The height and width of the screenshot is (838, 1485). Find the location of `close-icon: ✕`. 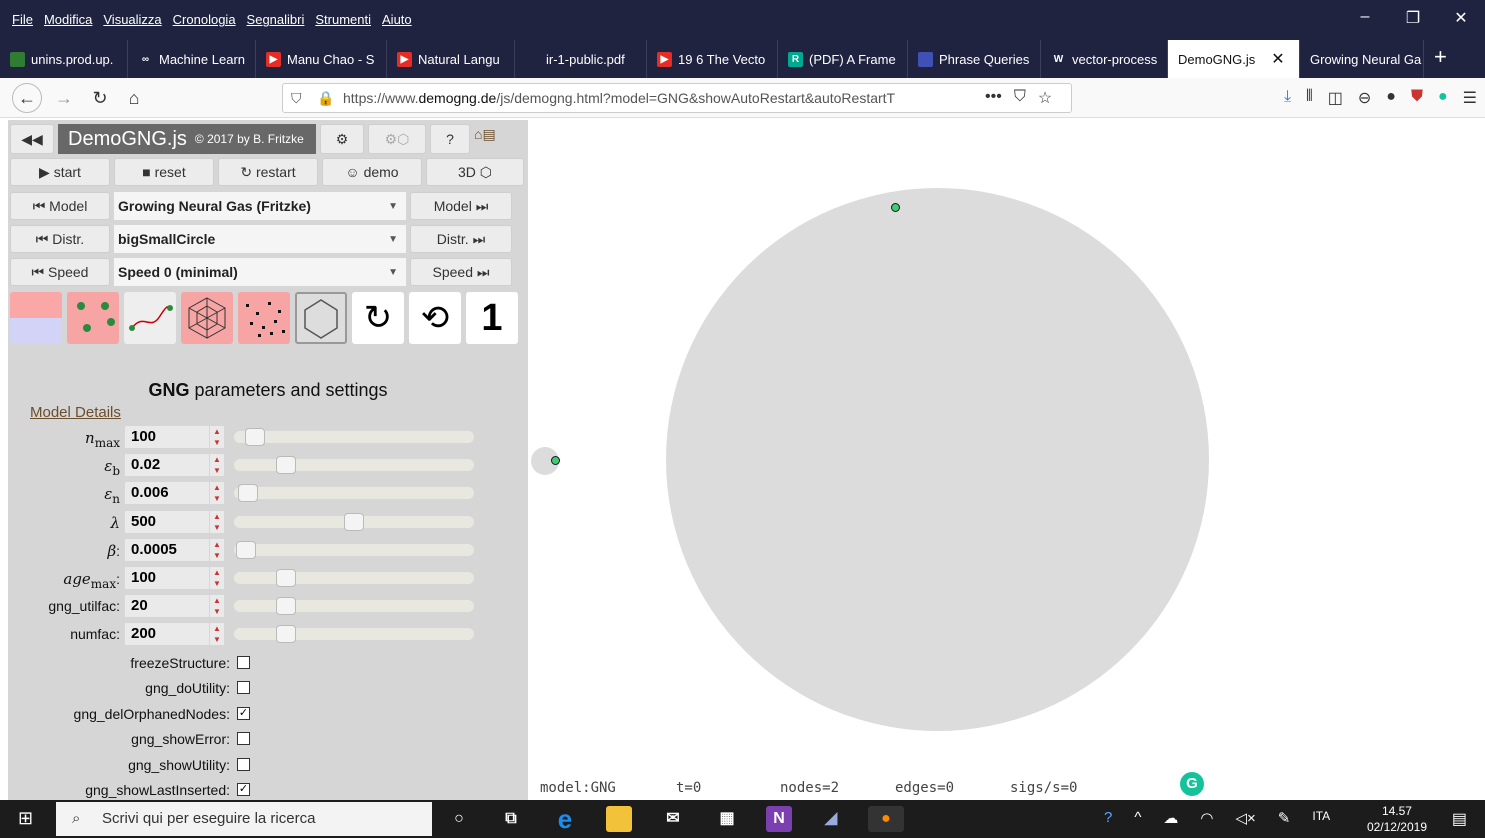

close-icon: ✕ is located at coordinates (1461, 18).